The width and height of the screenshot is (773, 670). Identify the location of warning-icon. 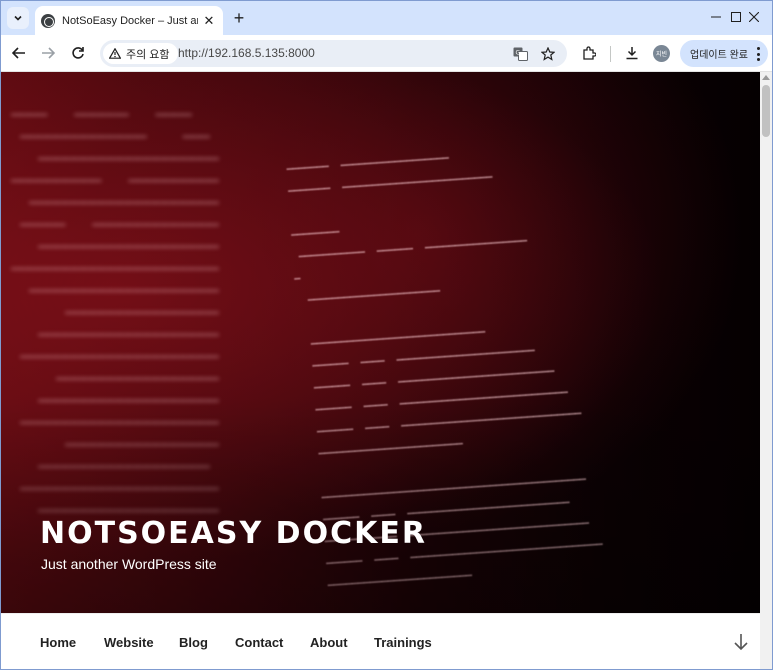
(115, 53).